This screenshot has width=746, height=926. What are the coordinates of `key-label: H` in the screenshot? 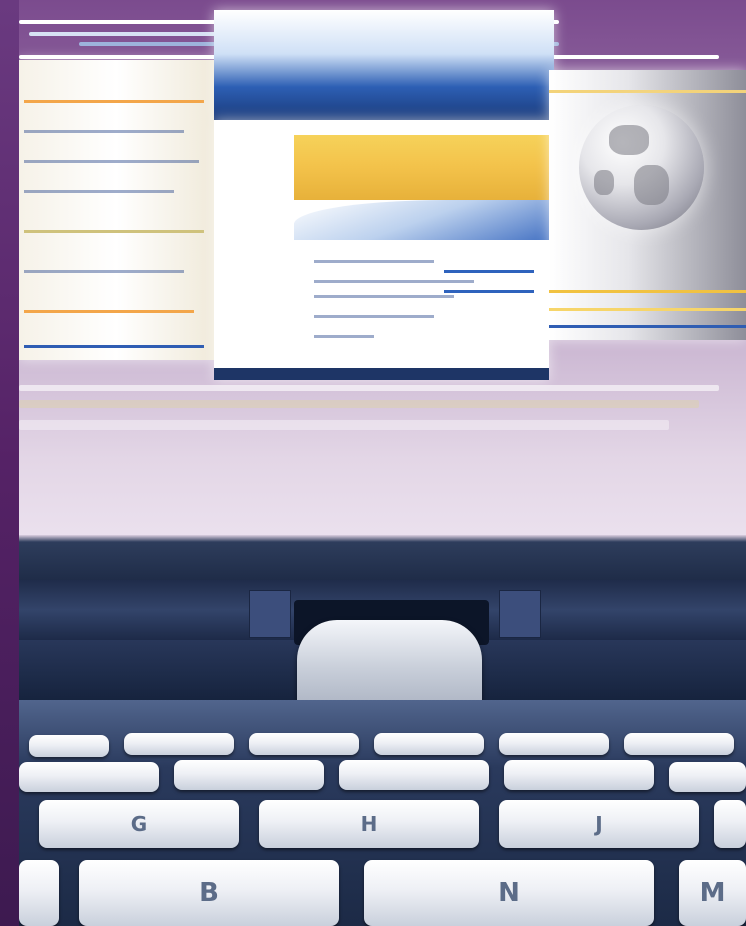 It's located at (369, 824).